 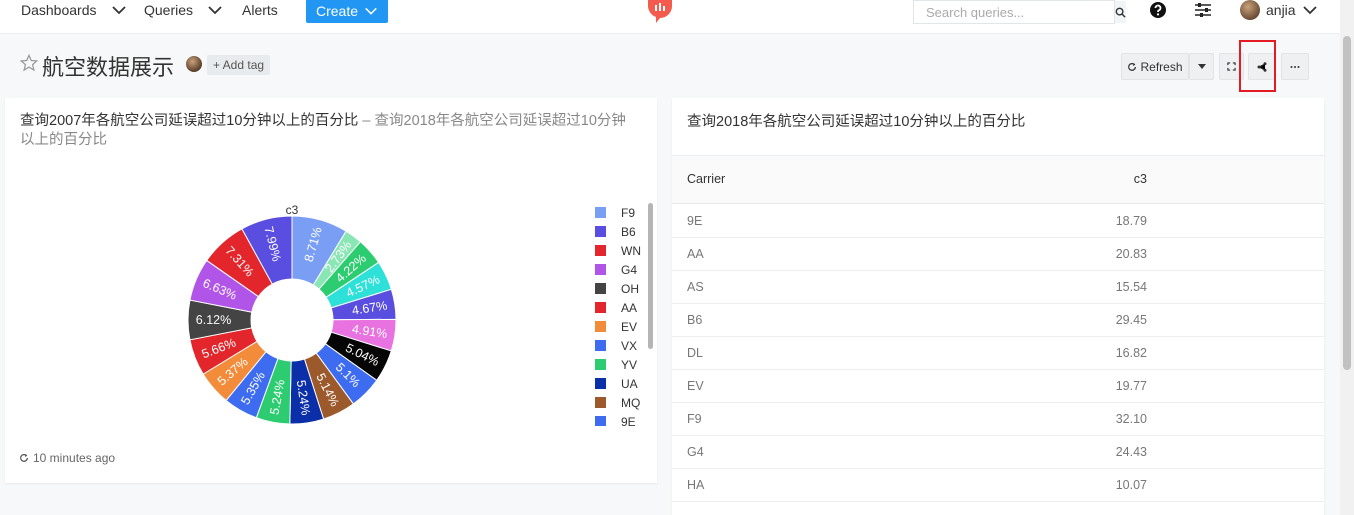 What do you see at coordinates (706, 179) in the screenshot?
I see `column-header-carrier: Carrier` at bounding box center [706, 179].